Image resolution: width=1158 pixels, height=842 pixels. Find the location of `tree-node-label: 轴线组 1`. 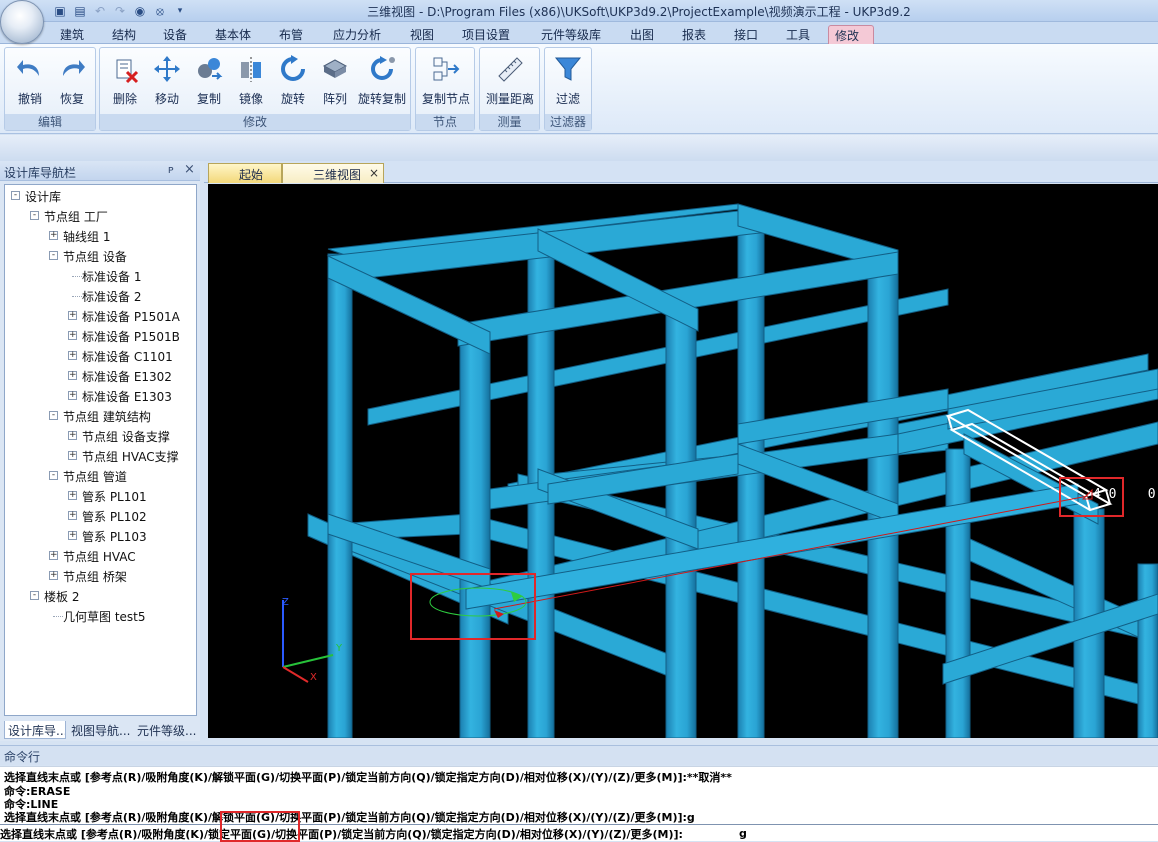

tree-node-label: 轴线组 1 is located at coordinates (87, 237).